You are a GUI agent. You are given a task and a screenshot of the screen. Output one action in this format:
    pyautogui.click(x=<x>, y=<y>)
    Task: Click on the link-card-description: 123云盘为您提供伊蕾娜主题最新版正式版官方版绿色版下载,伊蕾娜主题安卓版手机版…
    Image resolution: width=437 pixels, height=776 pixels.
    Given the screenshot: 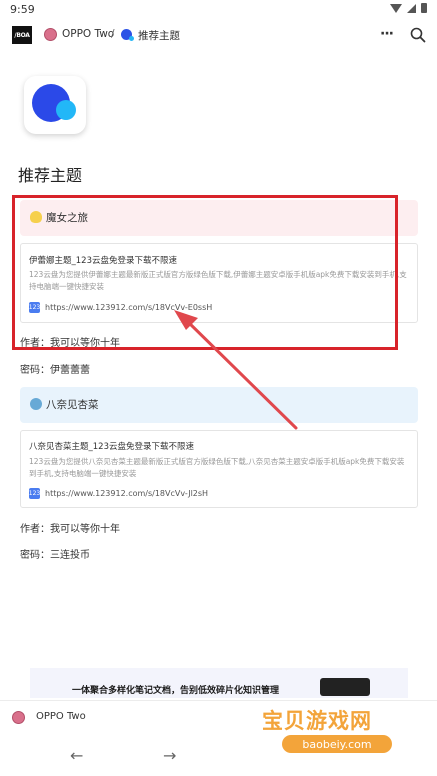 What is the action you would take?
    pyautogui.click(x=218, y=280)
    